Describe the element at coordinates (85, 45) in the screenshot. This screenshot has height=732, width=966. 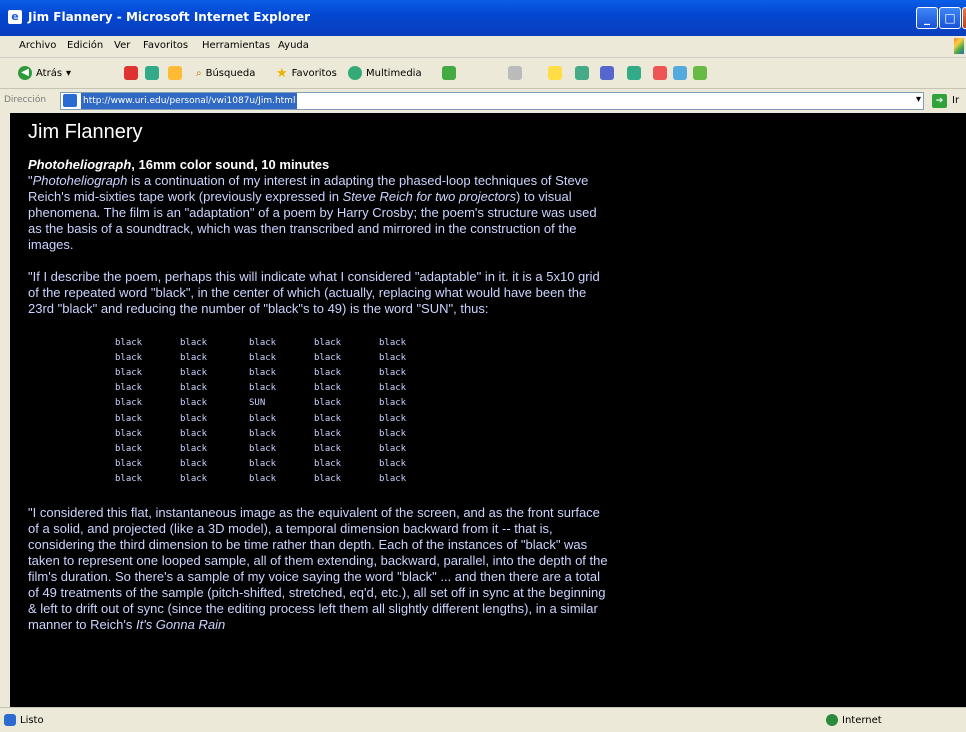
I see `menu-edicion: Edición` at that location.